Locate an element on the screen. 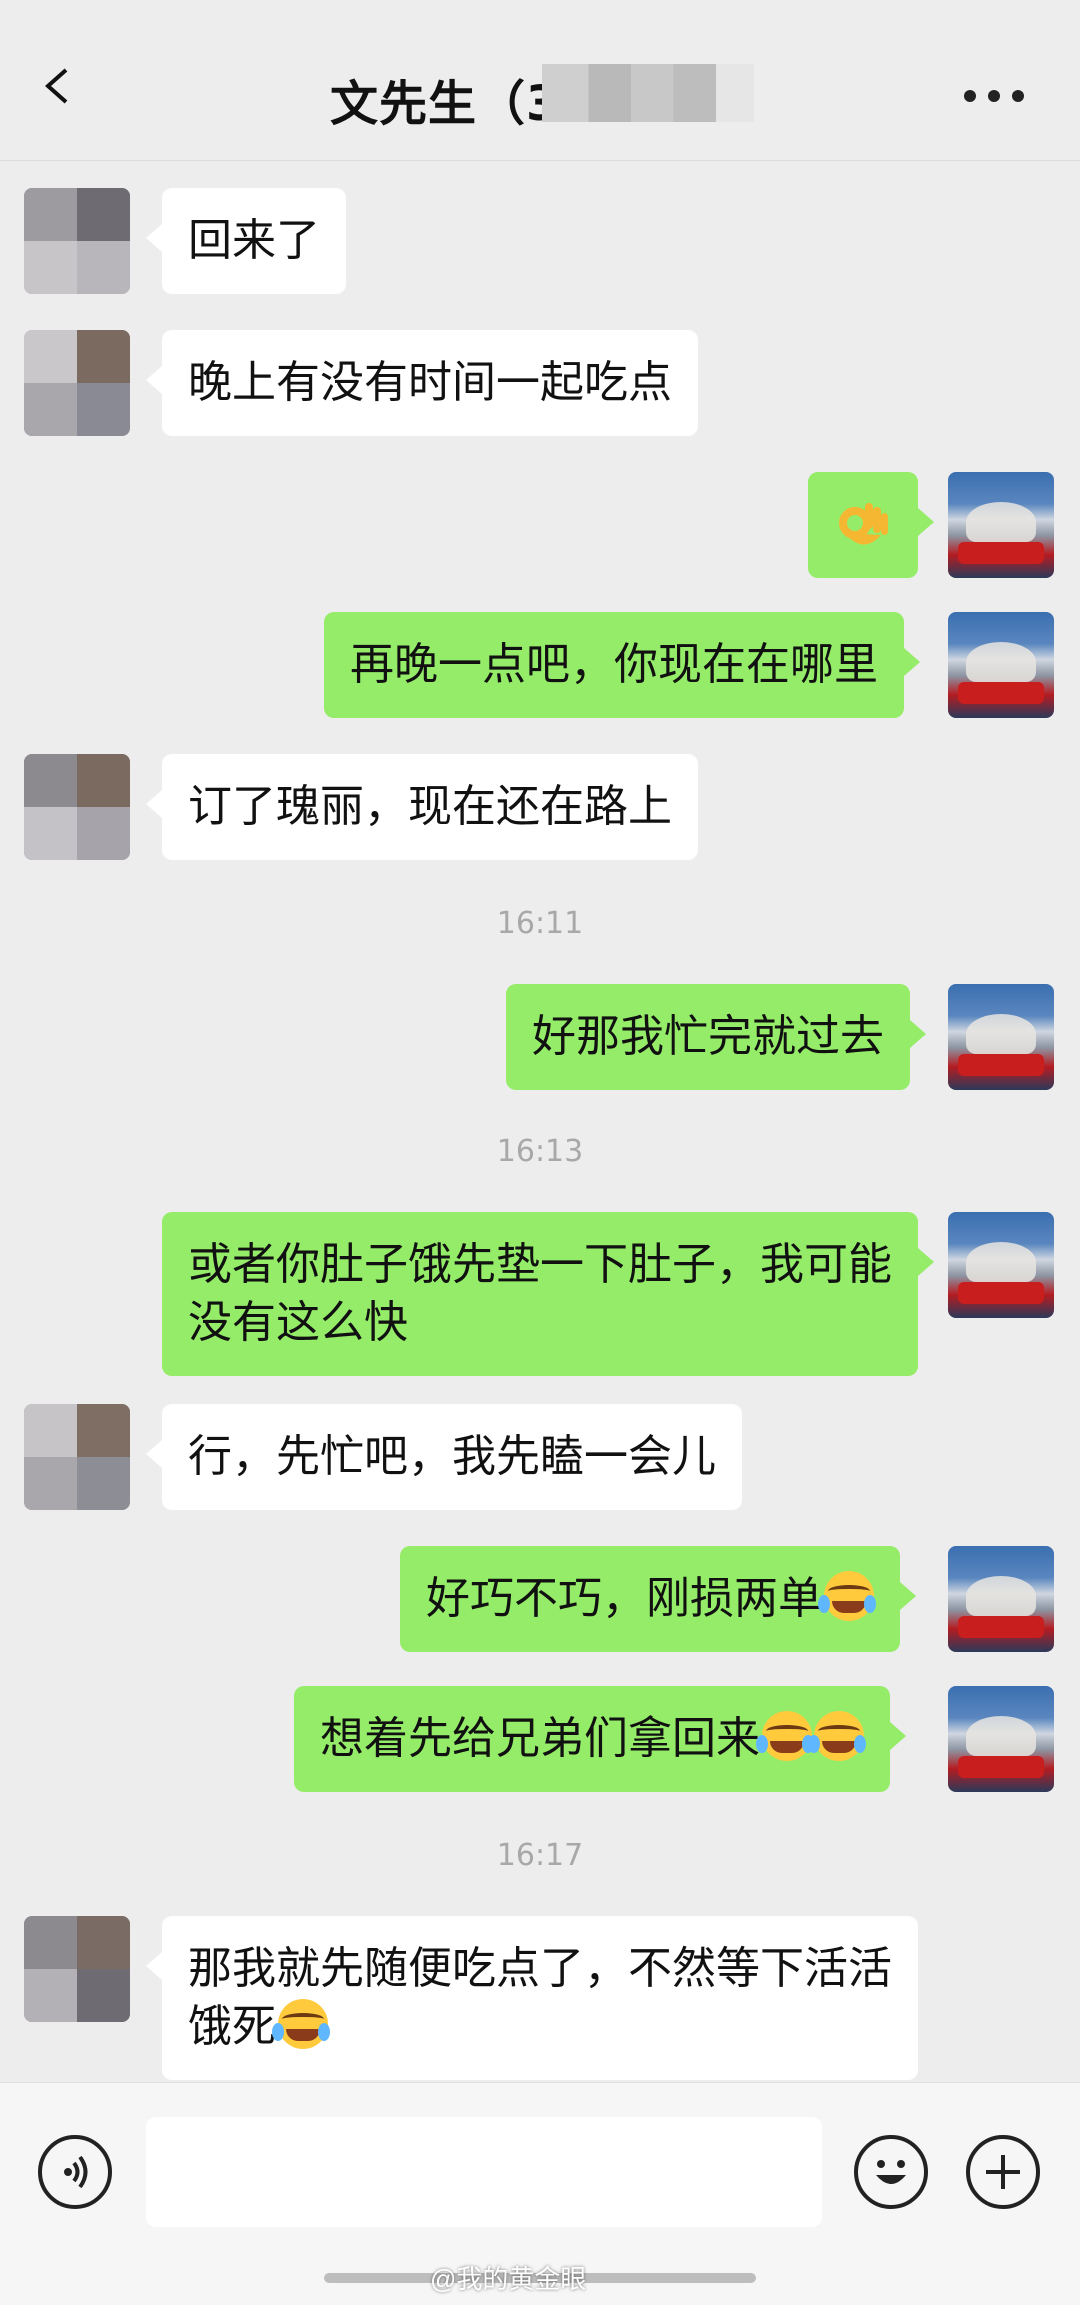  message-bubble-out: 好巧不巧，刚损两单 is located at coordinates (658, 1599).